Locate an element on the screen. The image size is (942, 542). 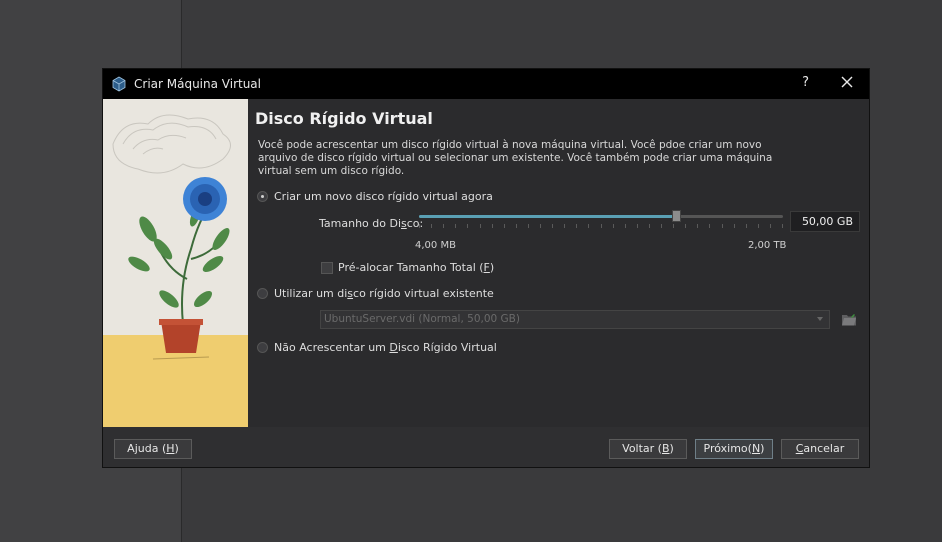
blue-flower is located at coordinates (205, 199).